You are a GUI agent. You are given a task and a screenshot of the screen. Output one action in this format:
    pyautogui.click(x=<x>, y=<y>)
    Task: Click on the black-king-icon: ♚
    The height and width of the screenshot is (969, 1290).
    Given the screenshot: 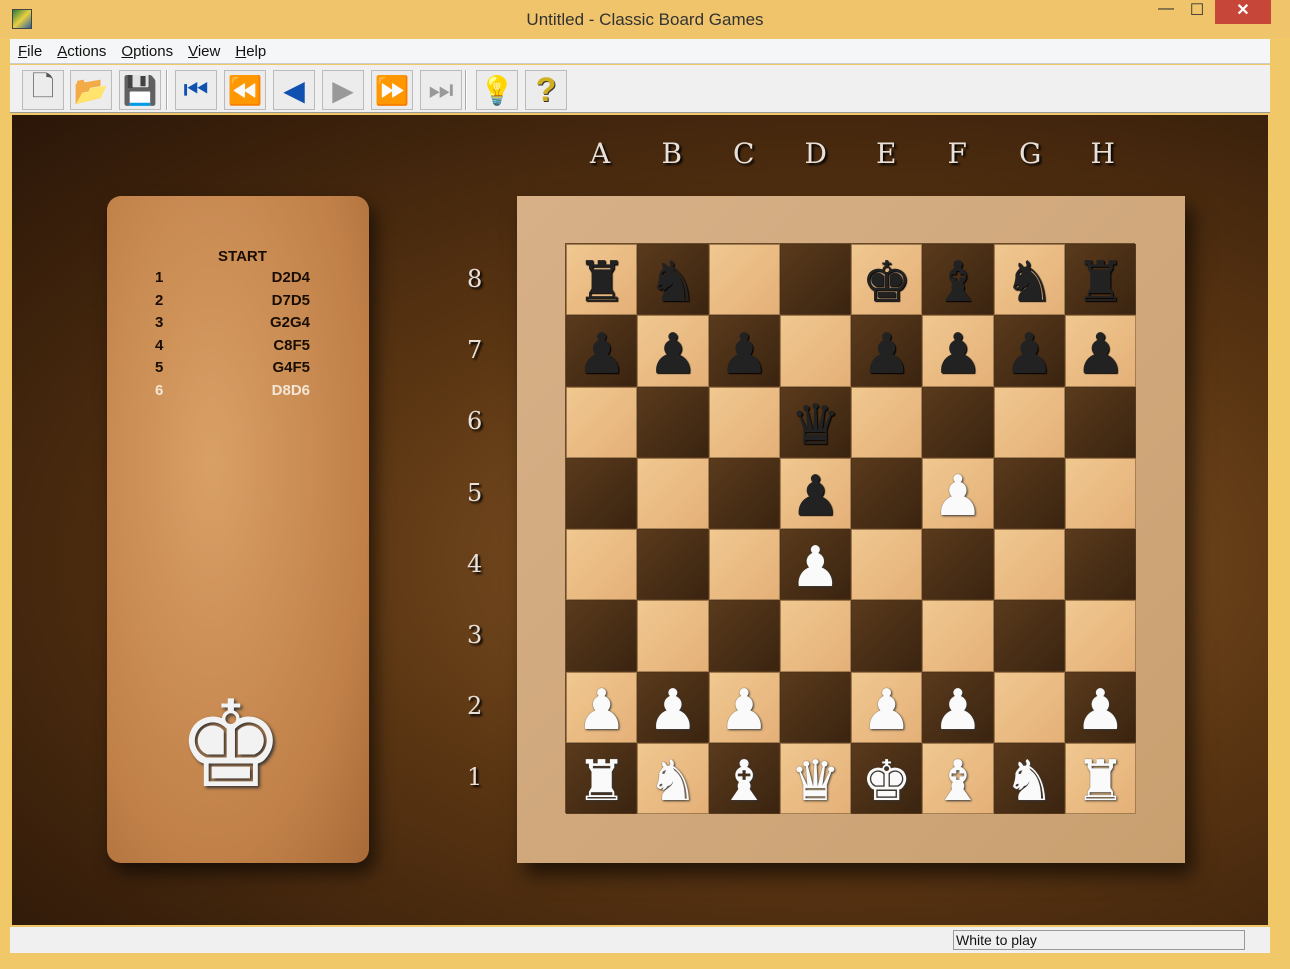 What is the action you would take?
    pyautogui.click(x=887, y=282)
    